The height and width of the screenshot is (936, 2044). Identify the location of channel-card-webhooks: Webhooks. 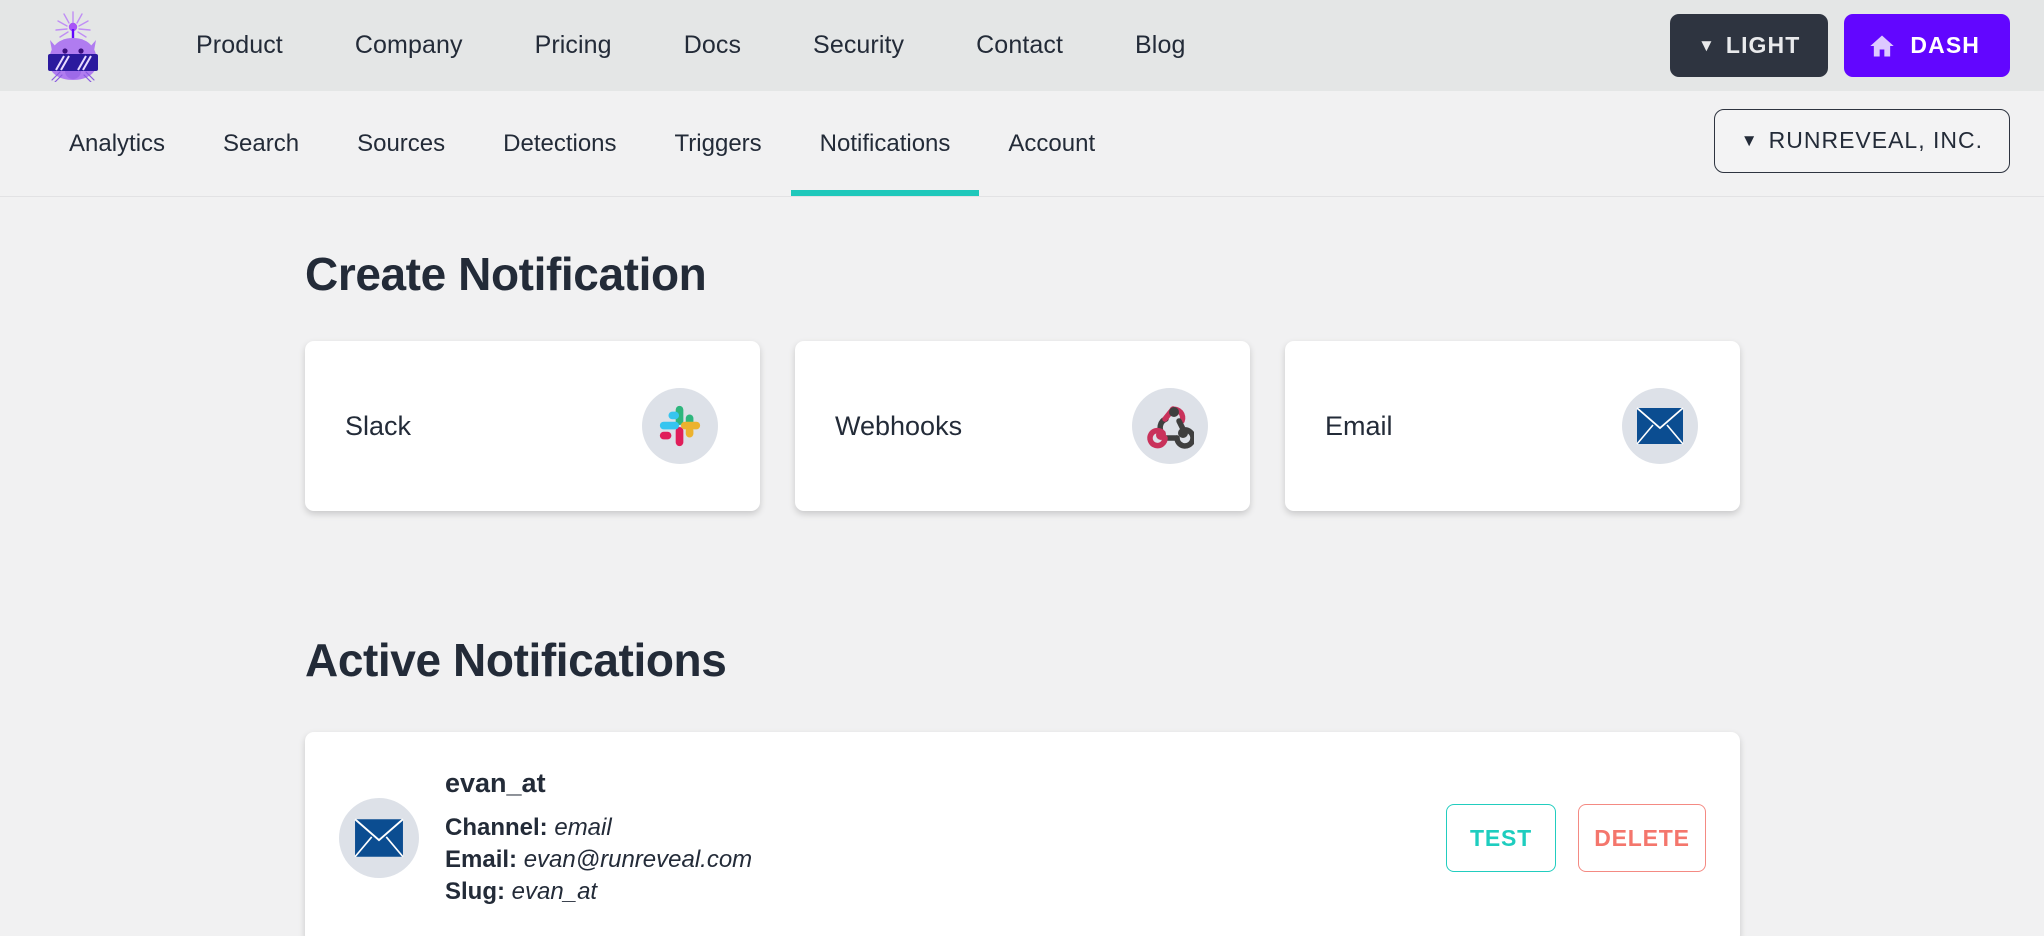
(1022, 426).